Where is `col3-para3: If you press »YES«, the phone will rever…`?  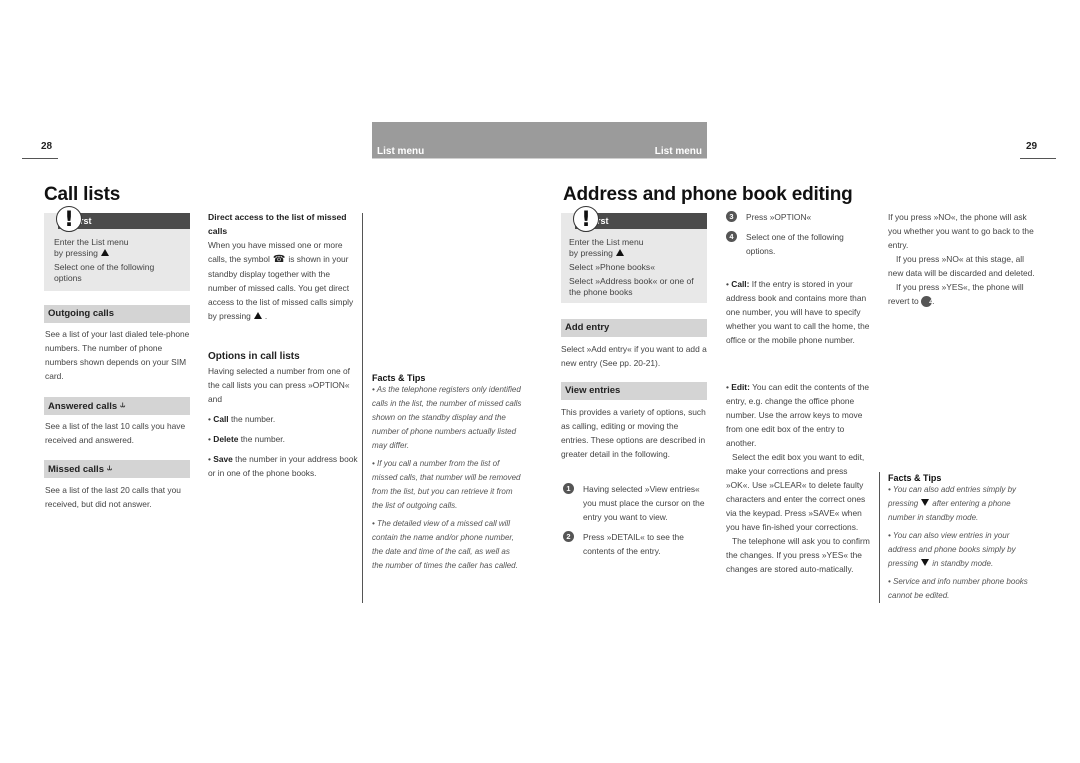 col3-para3: If you press »YES«, the phone will rever… is located at coordinates (956, 294).